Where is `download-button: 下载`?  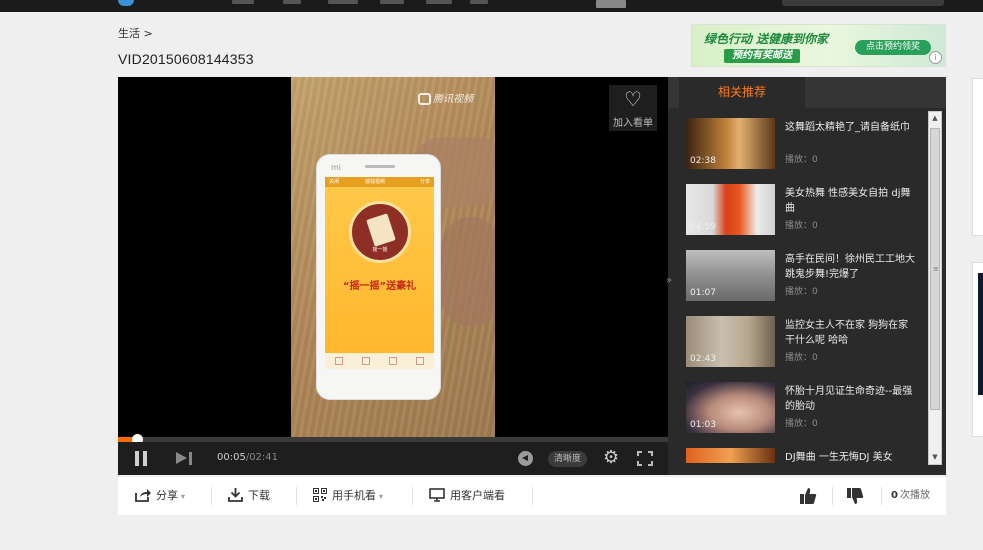 download-button: 下载 is located at coordinates (249, 496).